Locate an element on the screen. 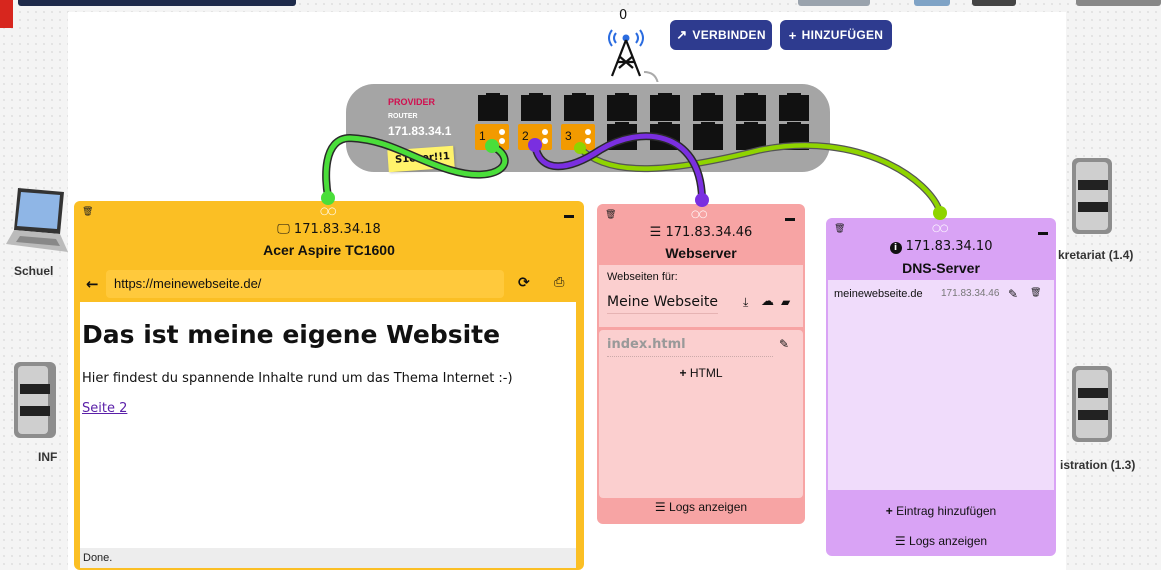 Image resolution: width=1161 pixels, height=570 pixels. router-provider: PROVIDER is located at coordinates (412, 102).